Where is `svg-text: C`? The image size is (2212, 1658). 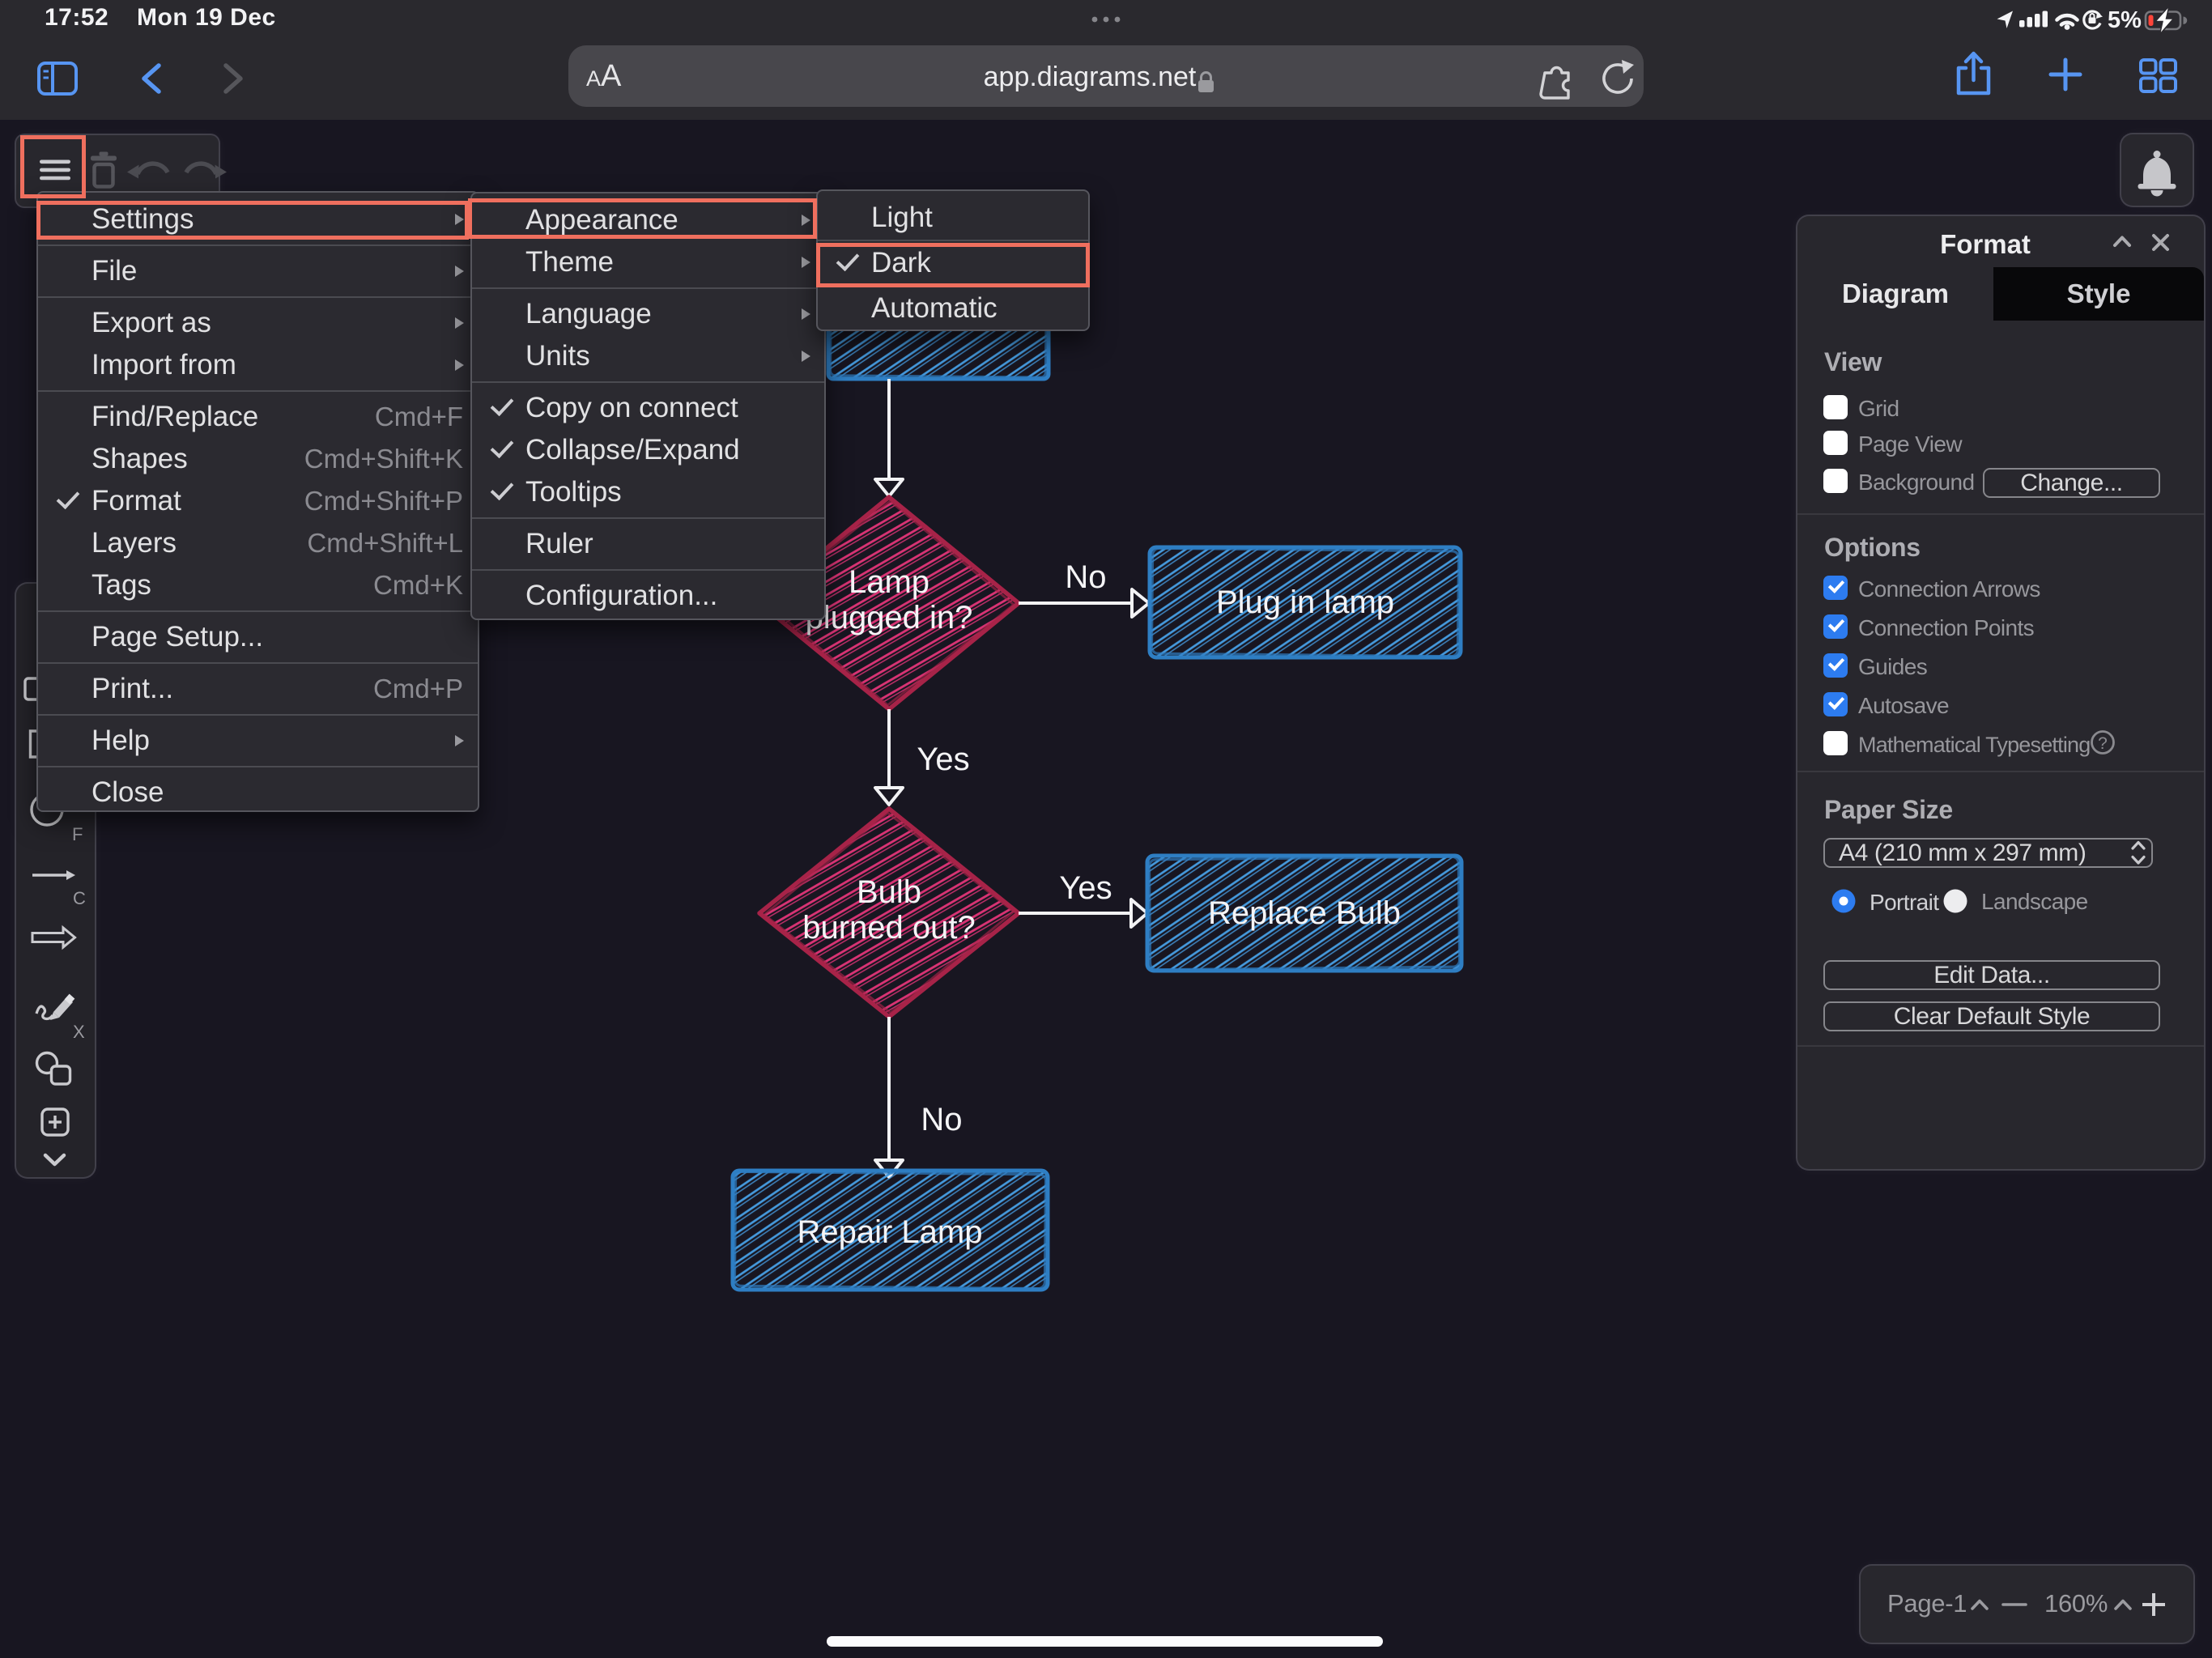 svg-text: C is located at coordinates (79, 898).